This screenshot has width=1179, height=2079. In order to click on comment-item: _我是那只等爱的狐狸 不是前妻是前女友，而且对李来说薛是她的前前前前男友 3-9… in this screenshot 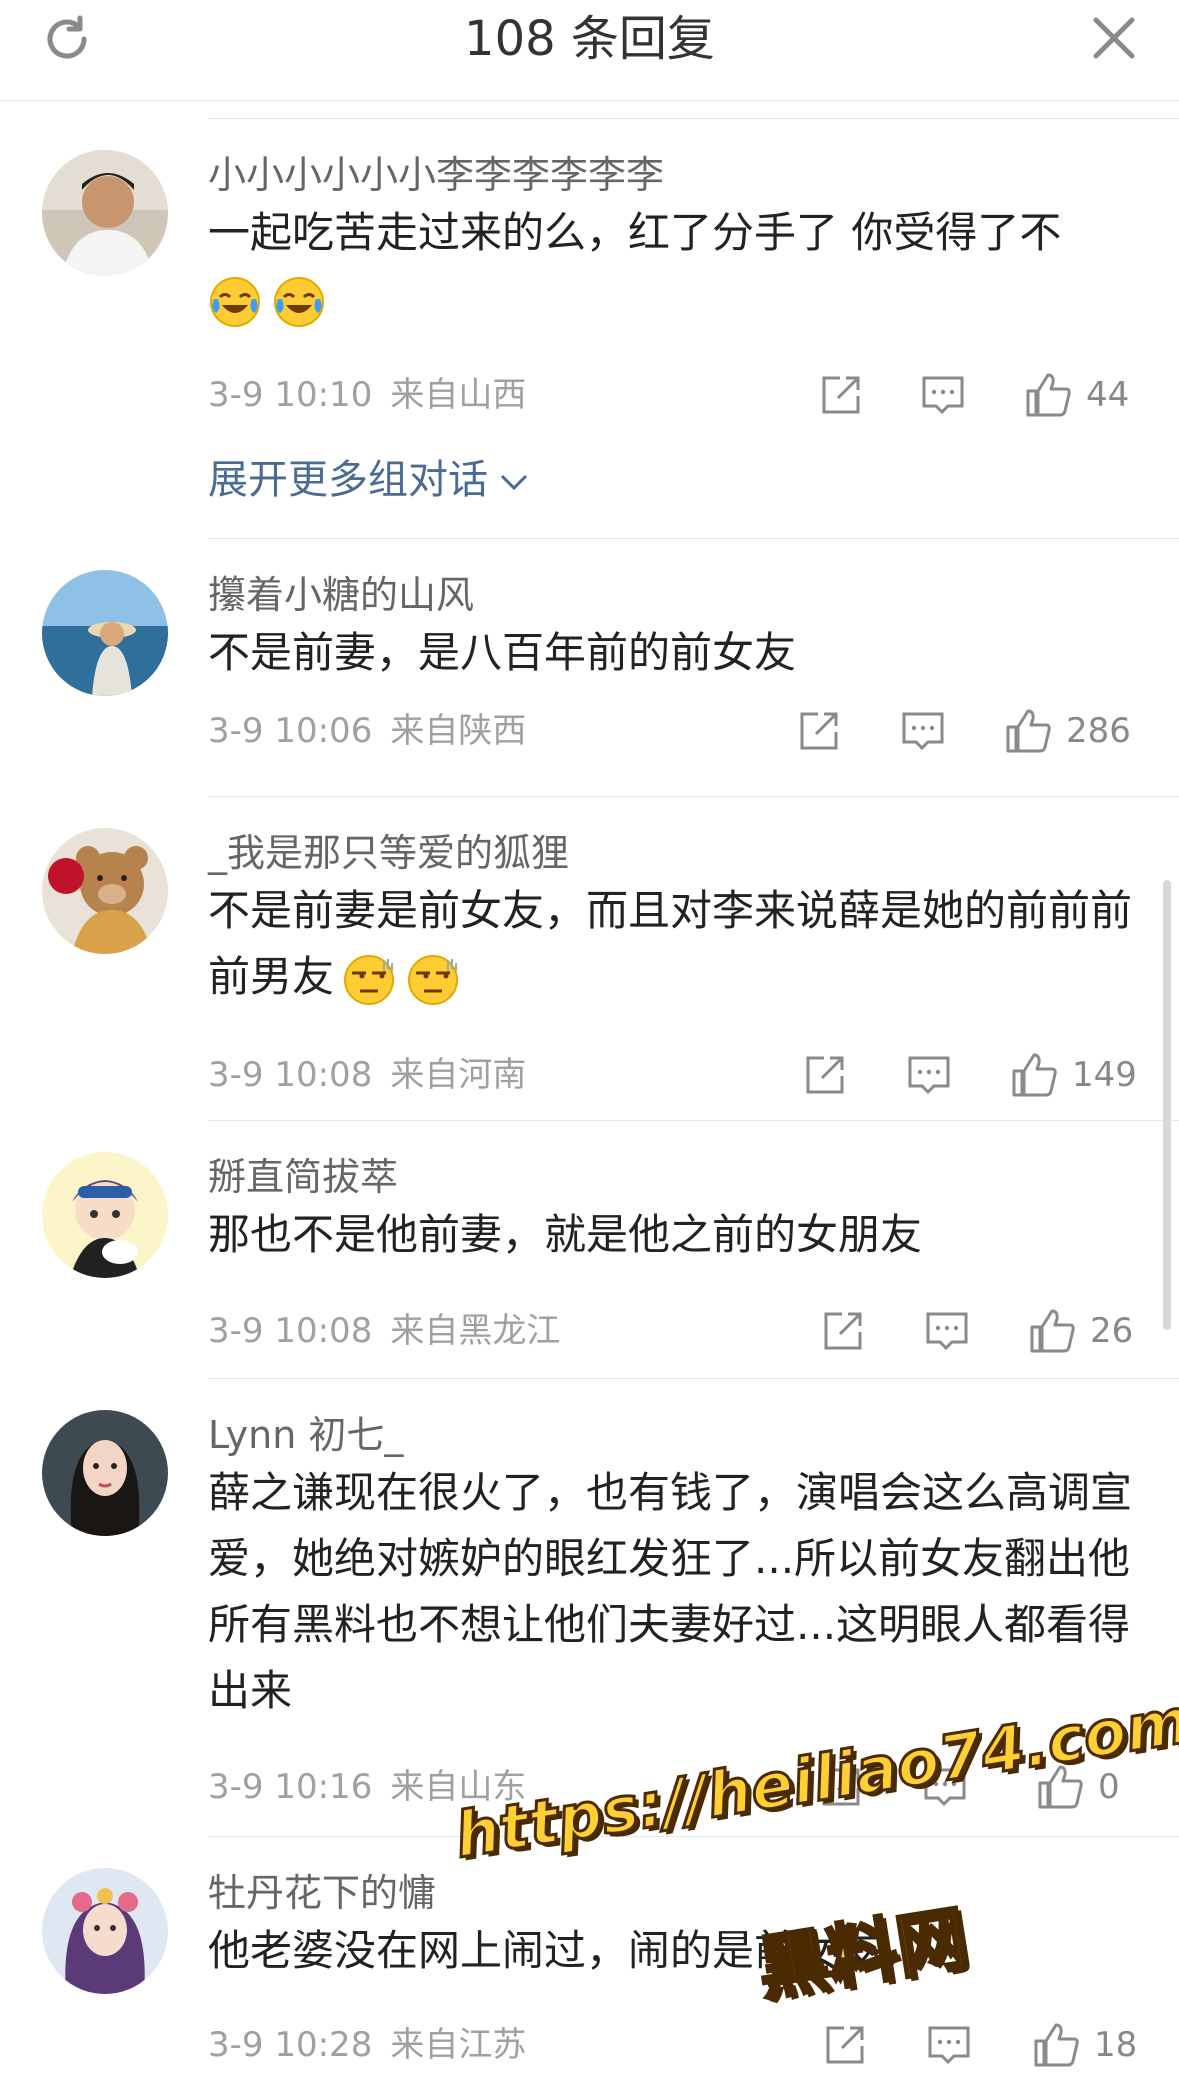, I will do `click(589, 973)`.